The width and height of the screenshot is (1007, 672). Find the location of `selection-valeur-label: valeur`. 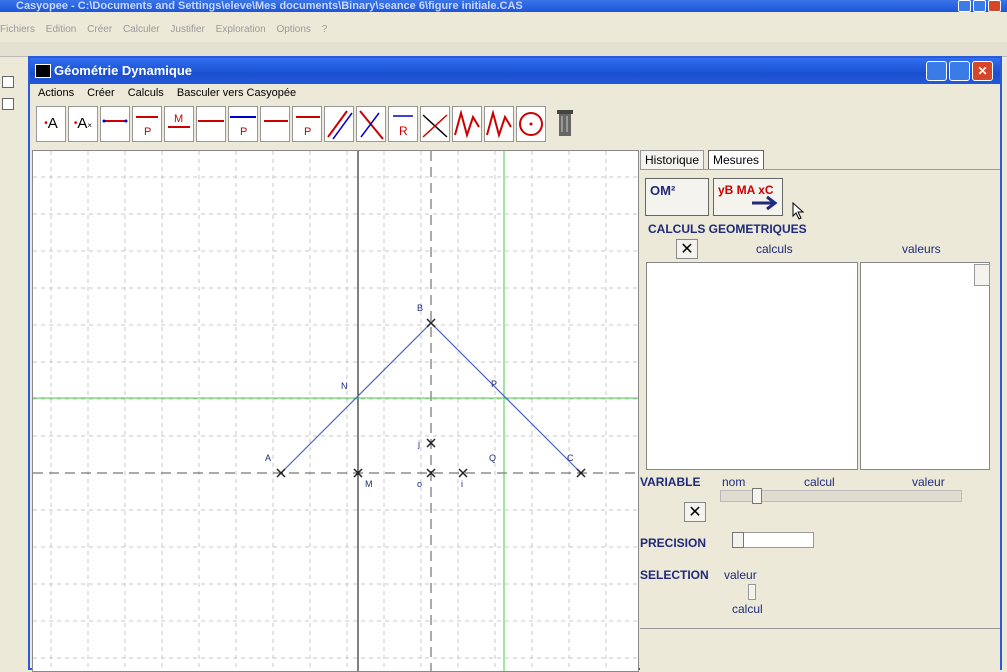

selection-valeur-label: valeur is located at coordinates (740, 575).